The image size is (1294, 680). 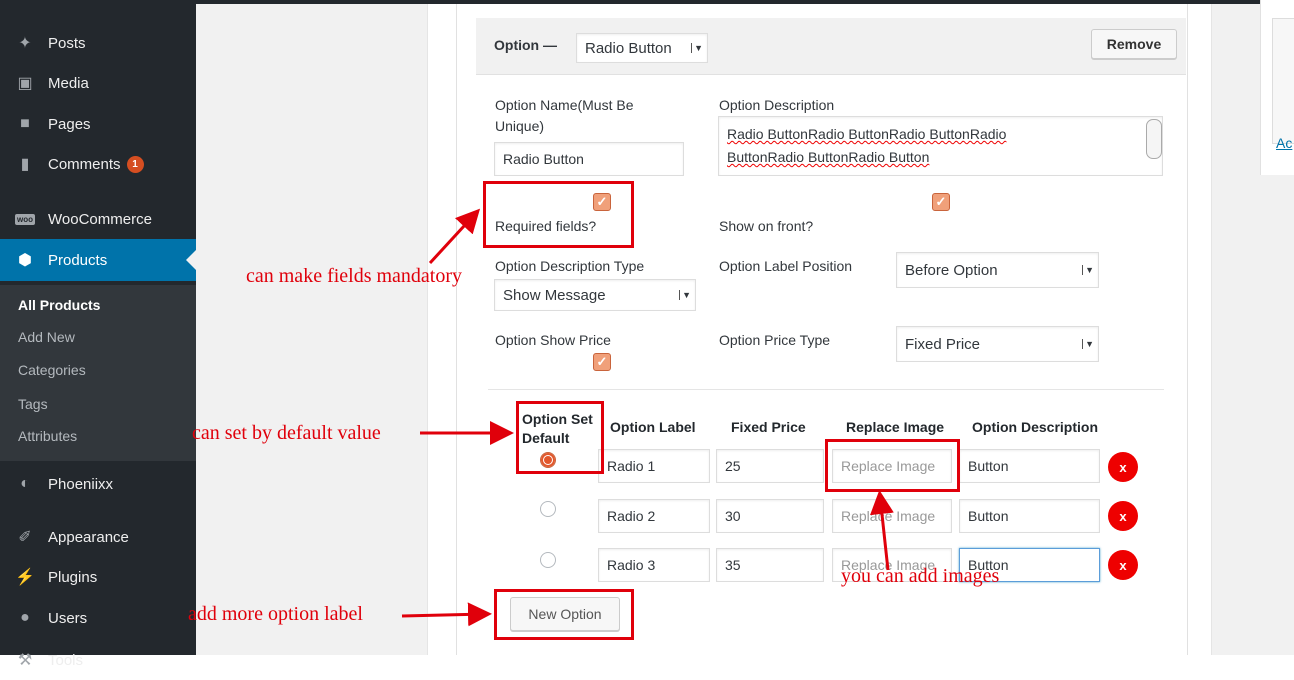 I want to click on arrow-images, so click(x=882, y=530).